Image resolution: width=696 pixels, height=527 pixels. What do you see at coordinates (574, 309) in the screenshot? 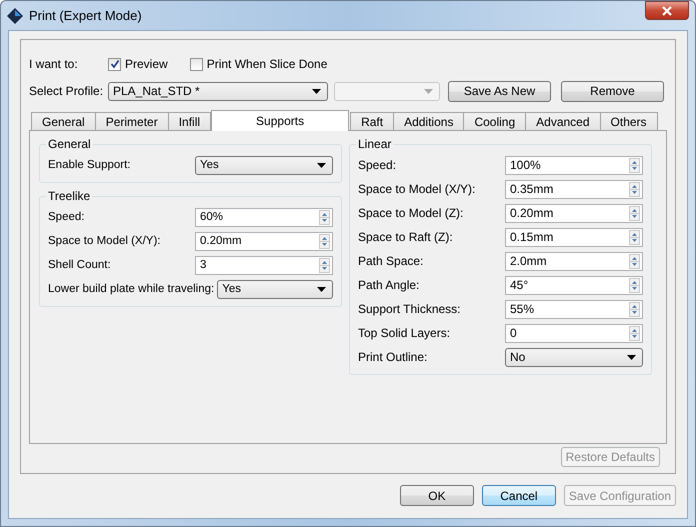
I see `spin-field: 55%` at bounding box center [574, 309].